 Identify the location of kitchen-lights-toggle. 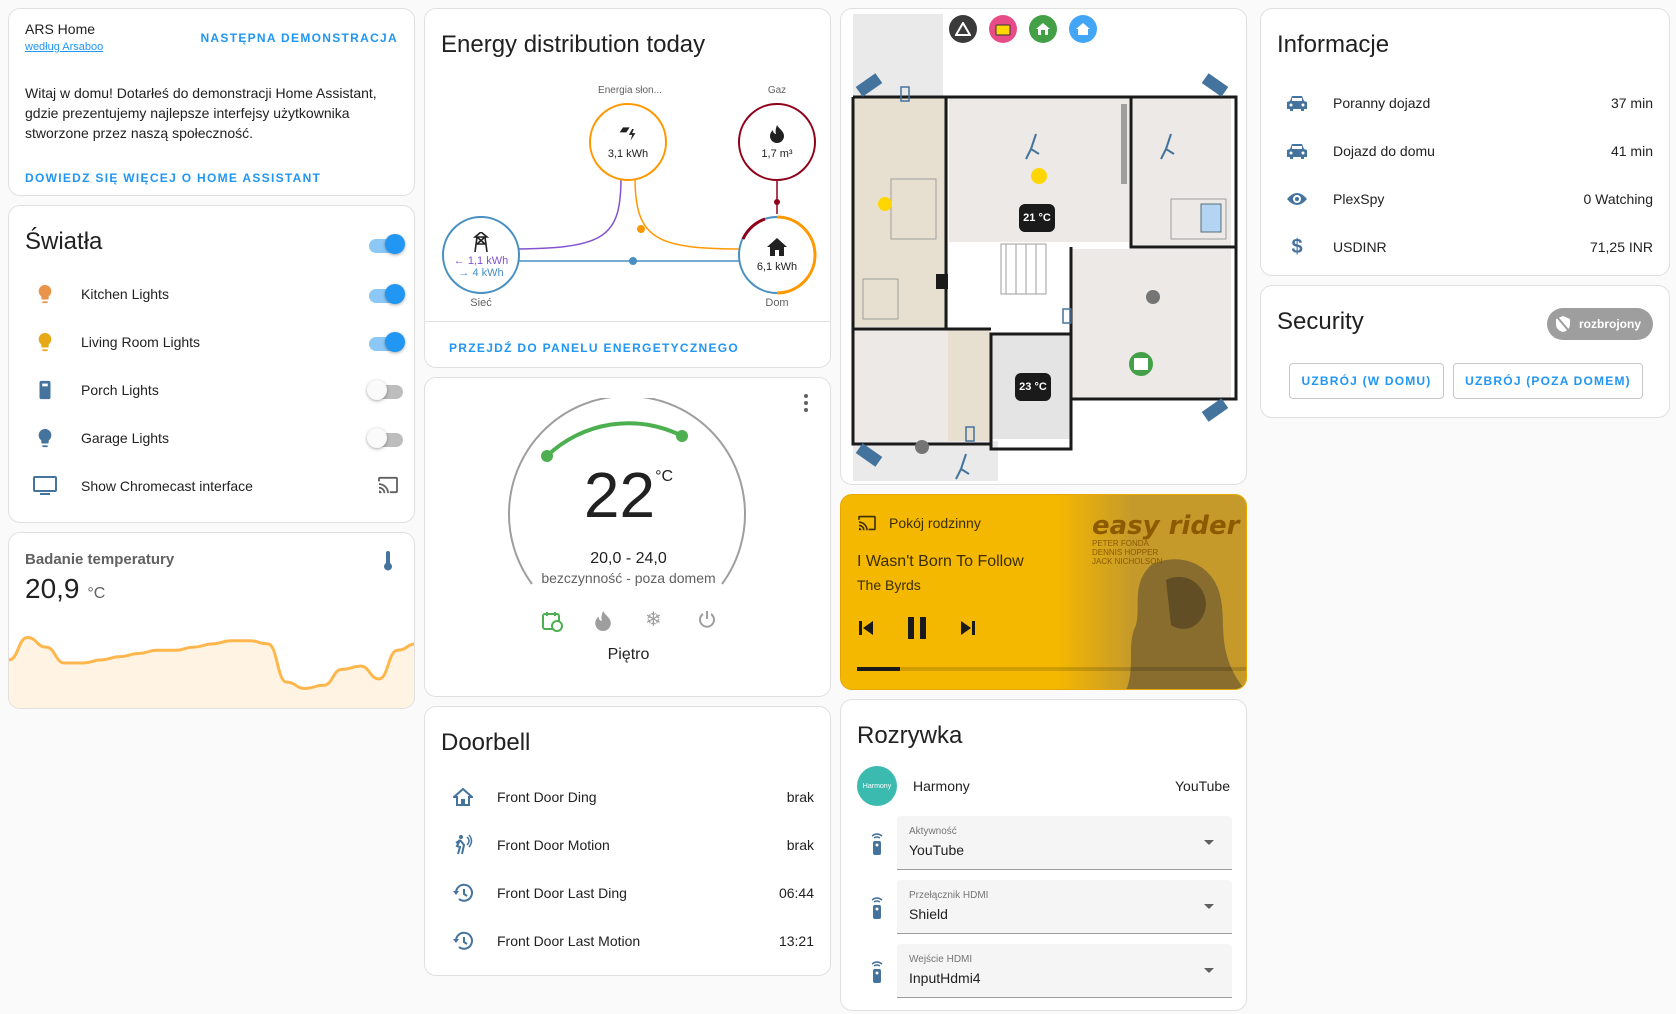
(386, 294).